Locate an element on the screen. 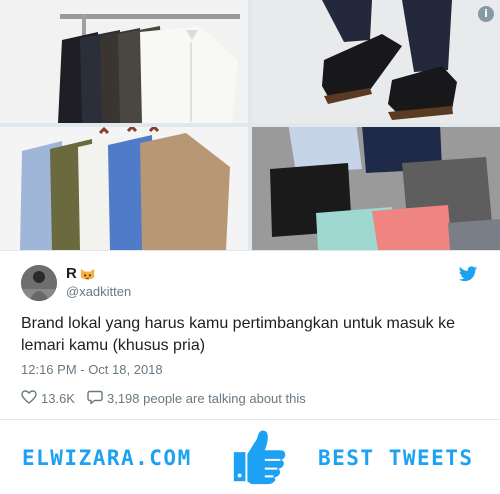 The width and height of the screenshot is (500, 494). reply-action: 3,198 people are talking about this is located at coordinates (196, 398).